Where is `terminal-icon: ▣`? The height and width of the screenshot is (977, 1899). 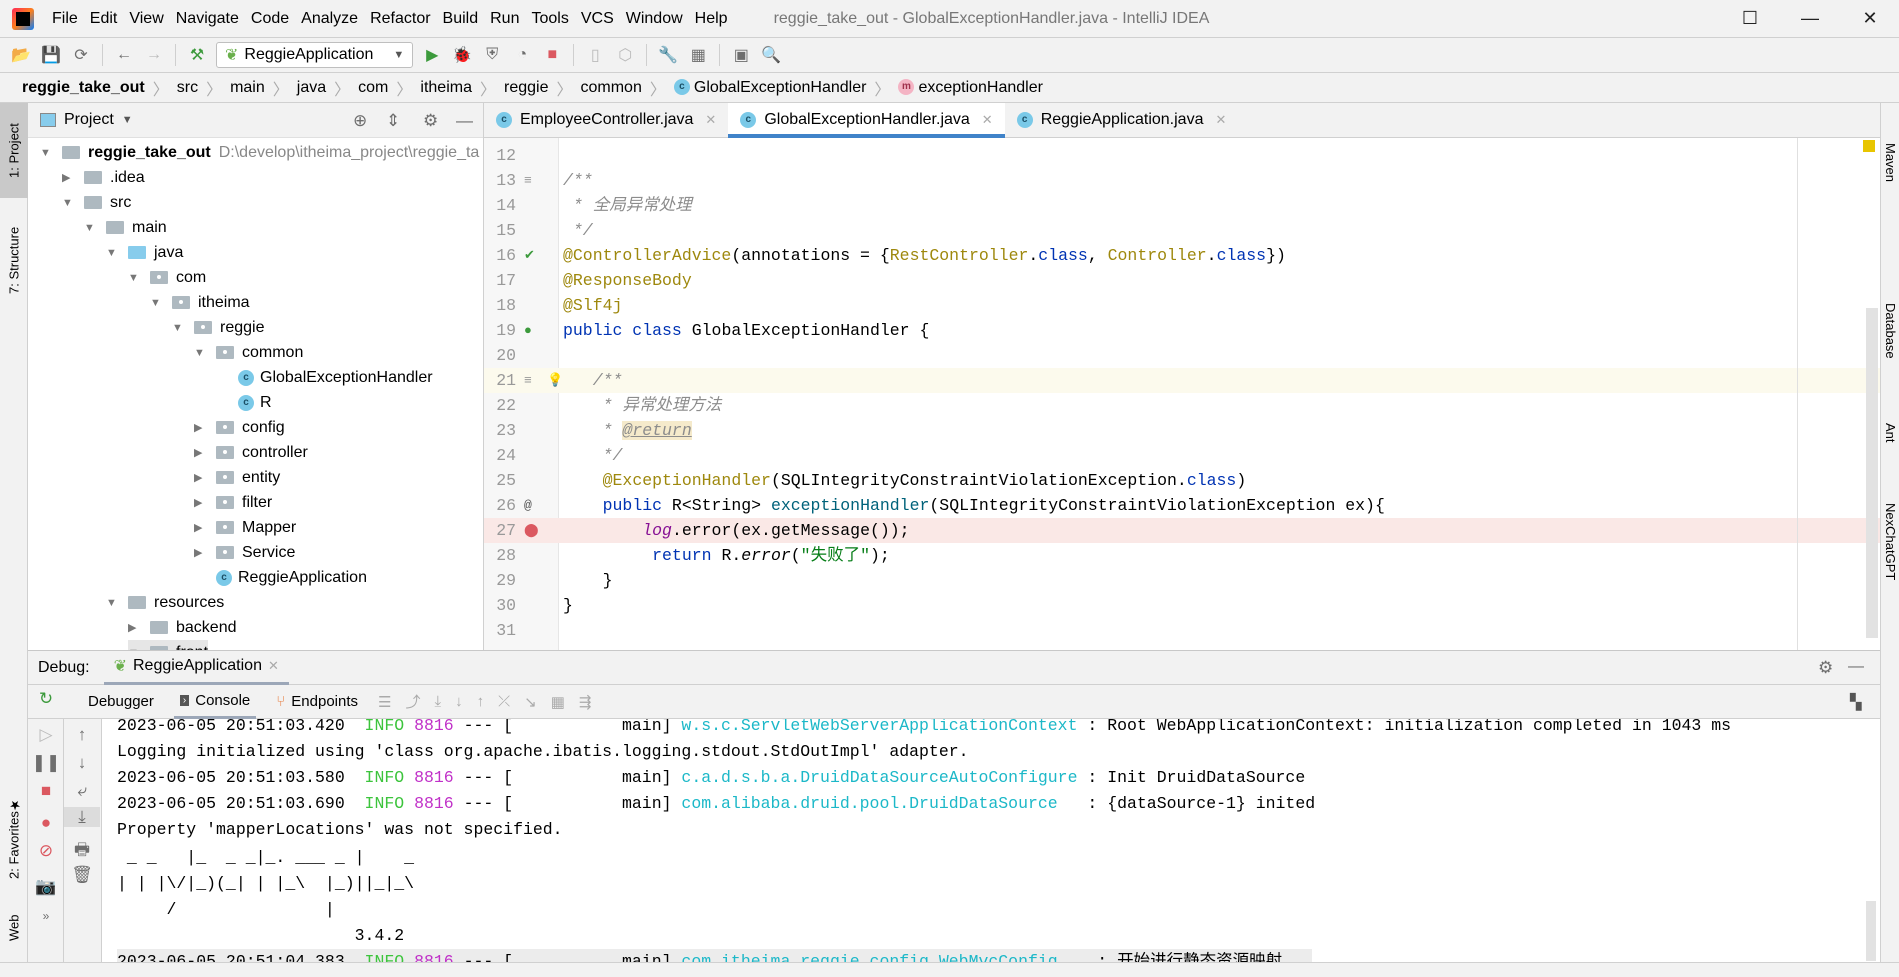 terminal-icon: ▣ is located at coordinates (741, 55).